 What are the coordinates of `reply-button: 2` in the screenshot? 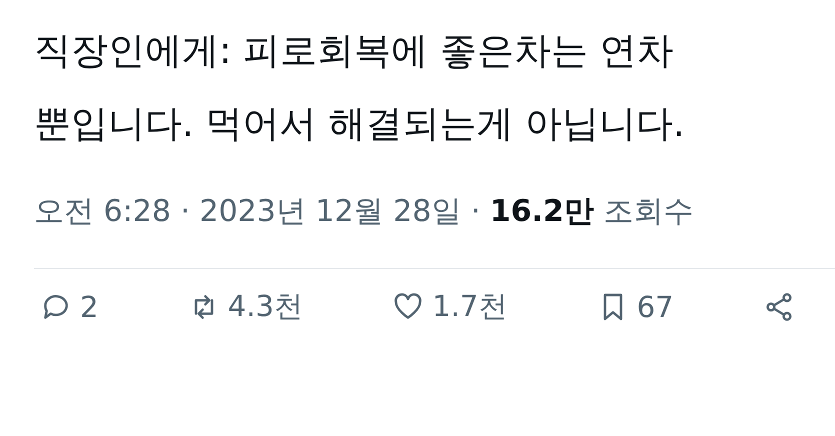 It's located at (69, 307).